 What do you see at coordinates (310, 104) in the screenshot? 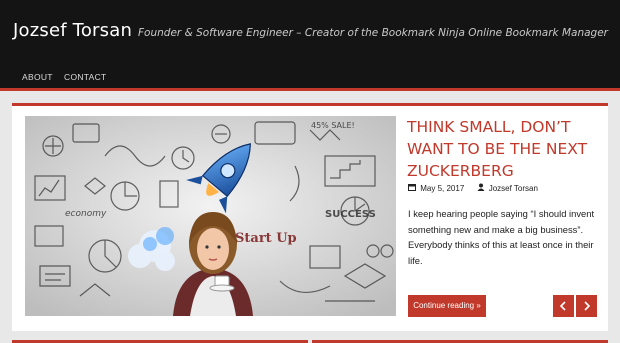
I see `card-accent-bar` at bounding box center [310, 104].